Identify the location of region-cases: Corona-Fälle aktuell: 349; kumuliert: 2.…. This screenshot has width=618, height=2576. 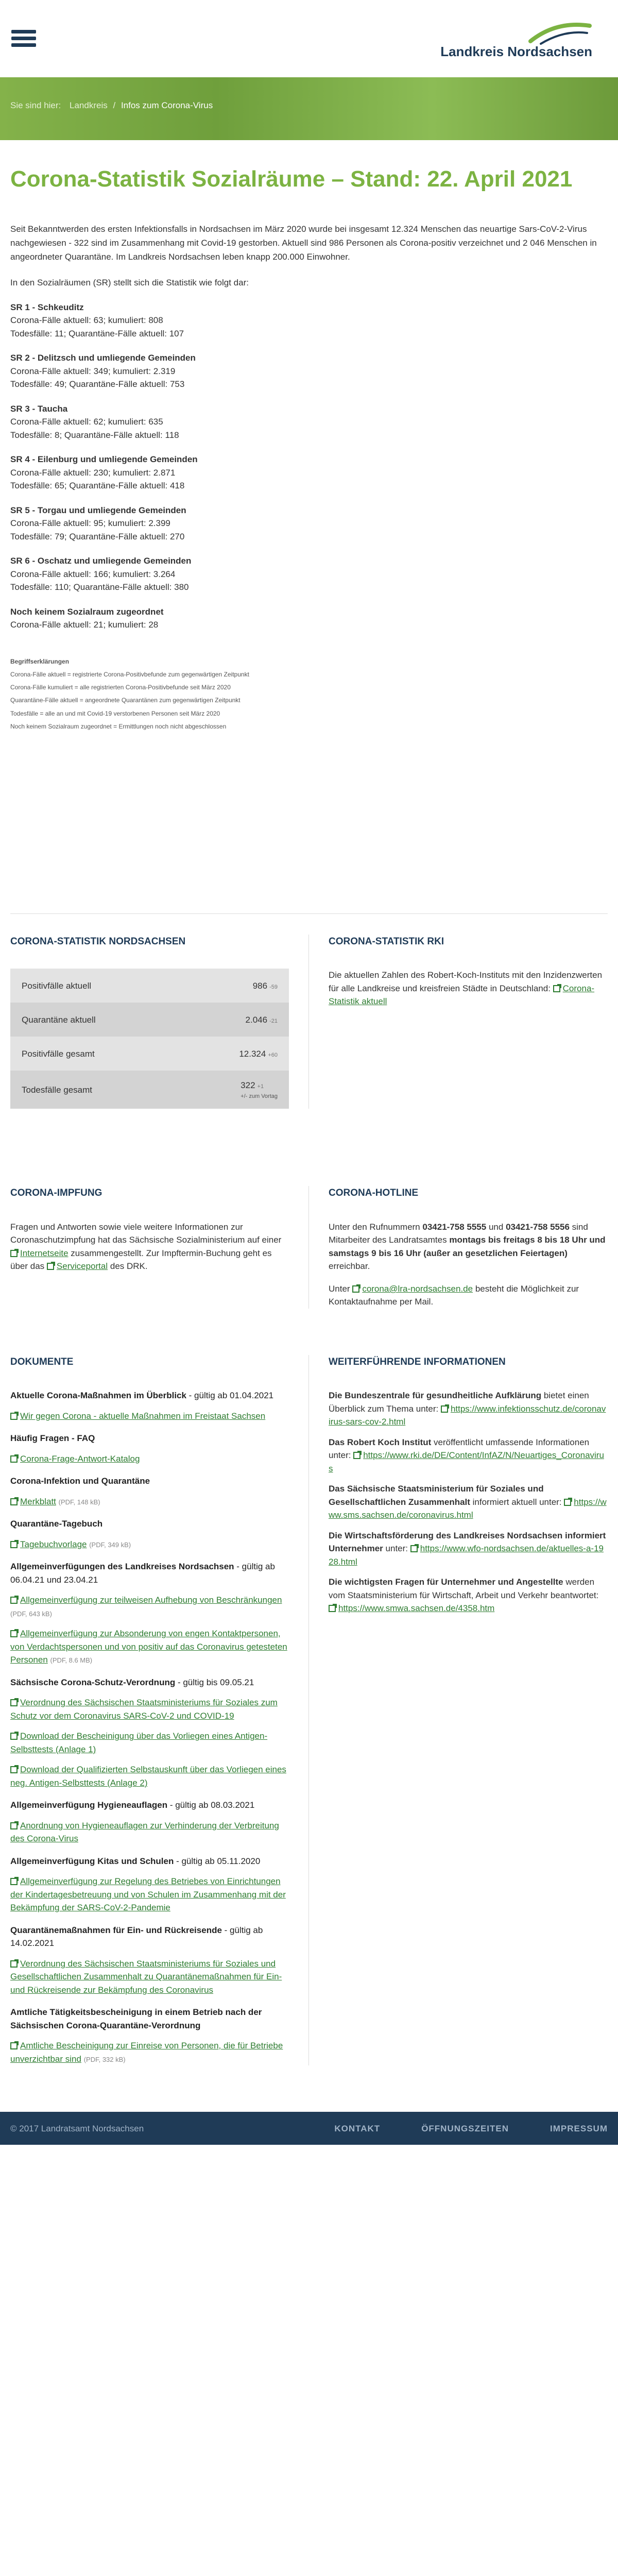
(93, 371).